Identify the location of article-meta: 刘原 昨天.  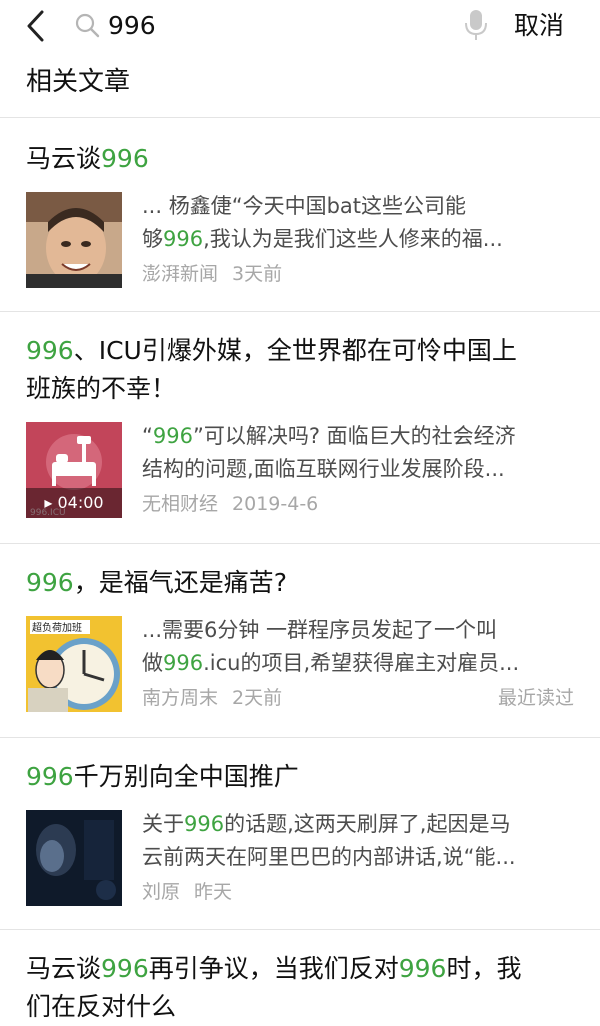
(187, 892).